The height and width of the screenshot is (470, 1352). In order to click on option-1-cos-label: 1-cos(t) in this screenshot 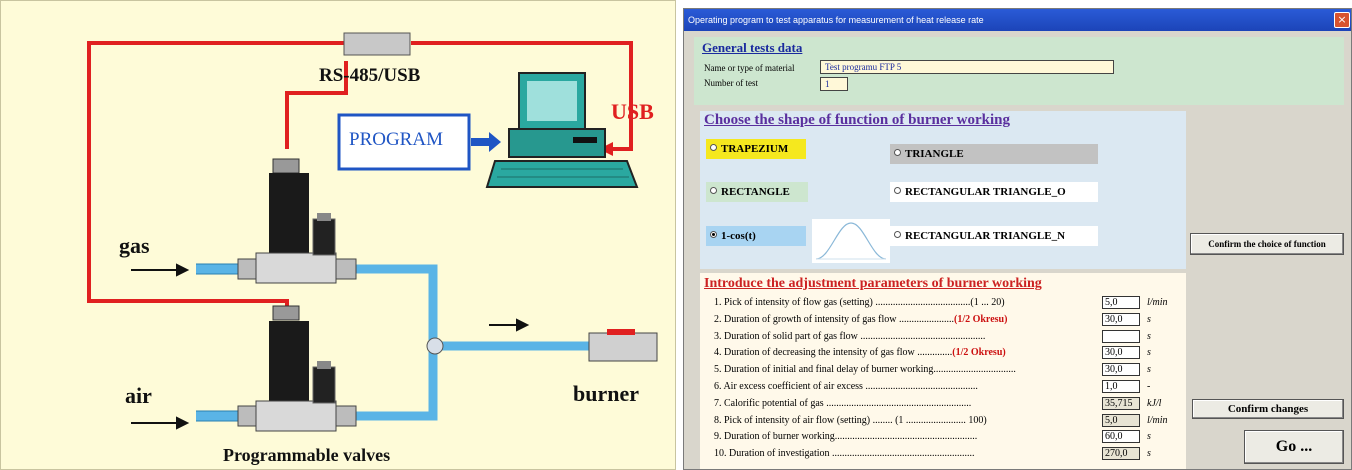, I will do `click(738, 236)`.